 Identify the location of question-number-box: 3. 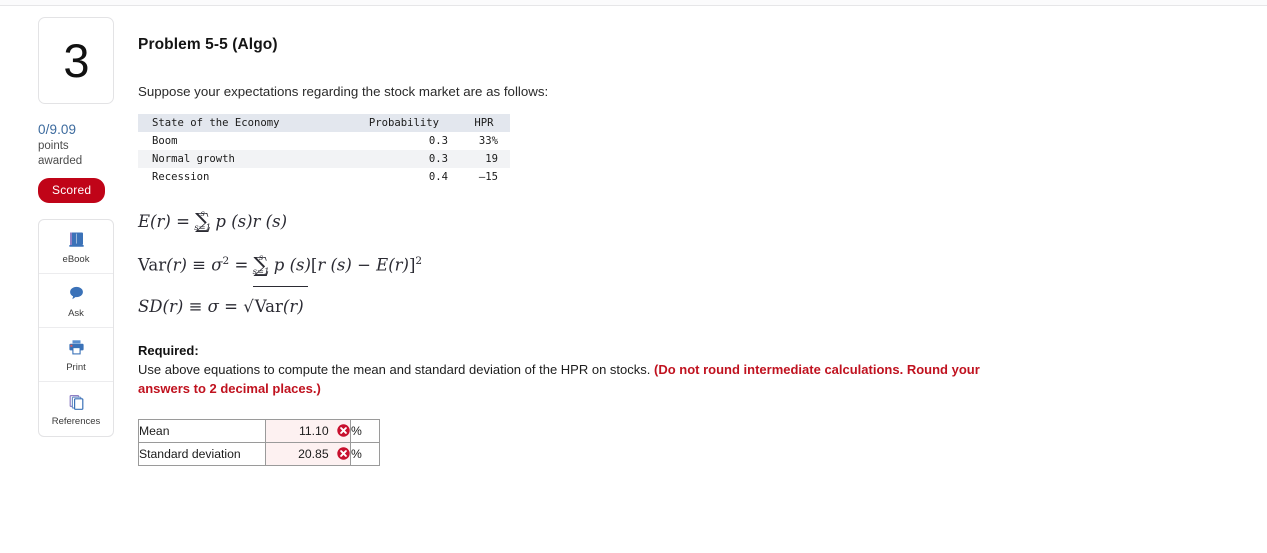
(76, 60).